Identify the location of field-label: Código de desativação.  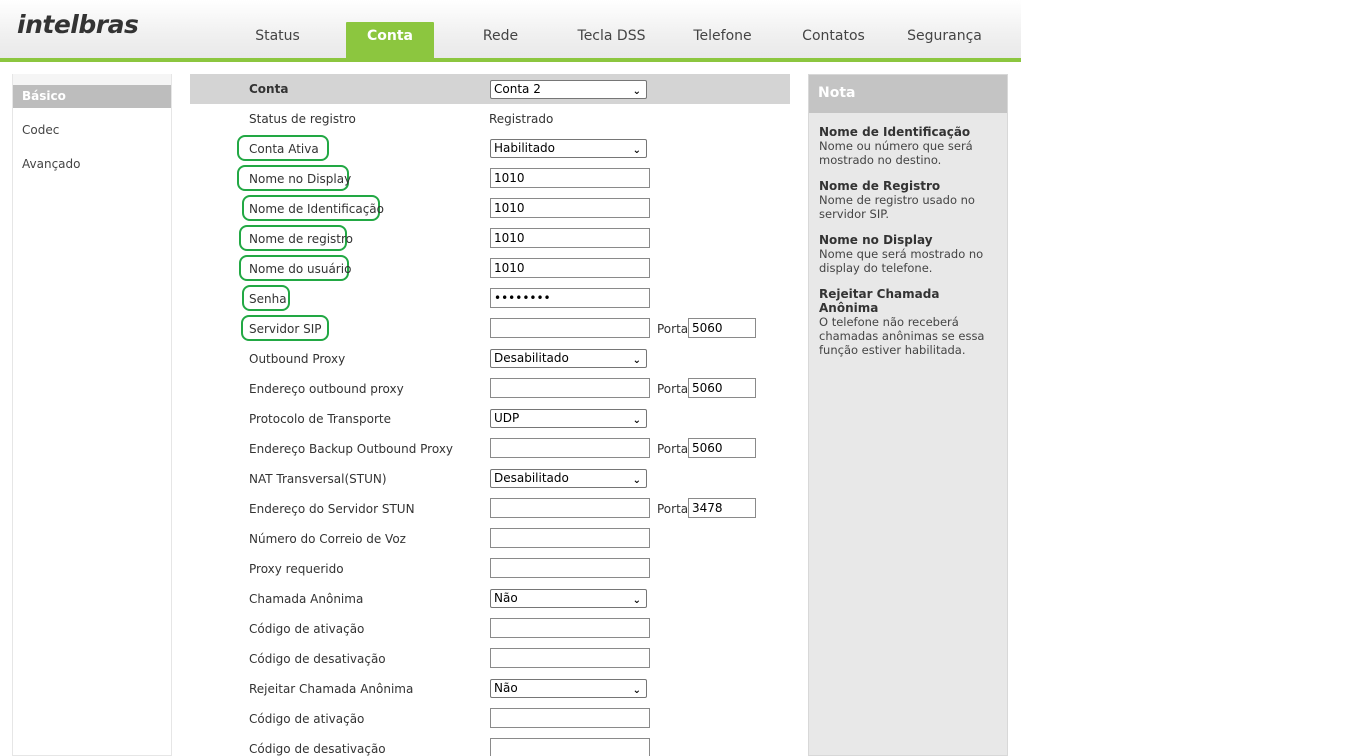
(317, 659).